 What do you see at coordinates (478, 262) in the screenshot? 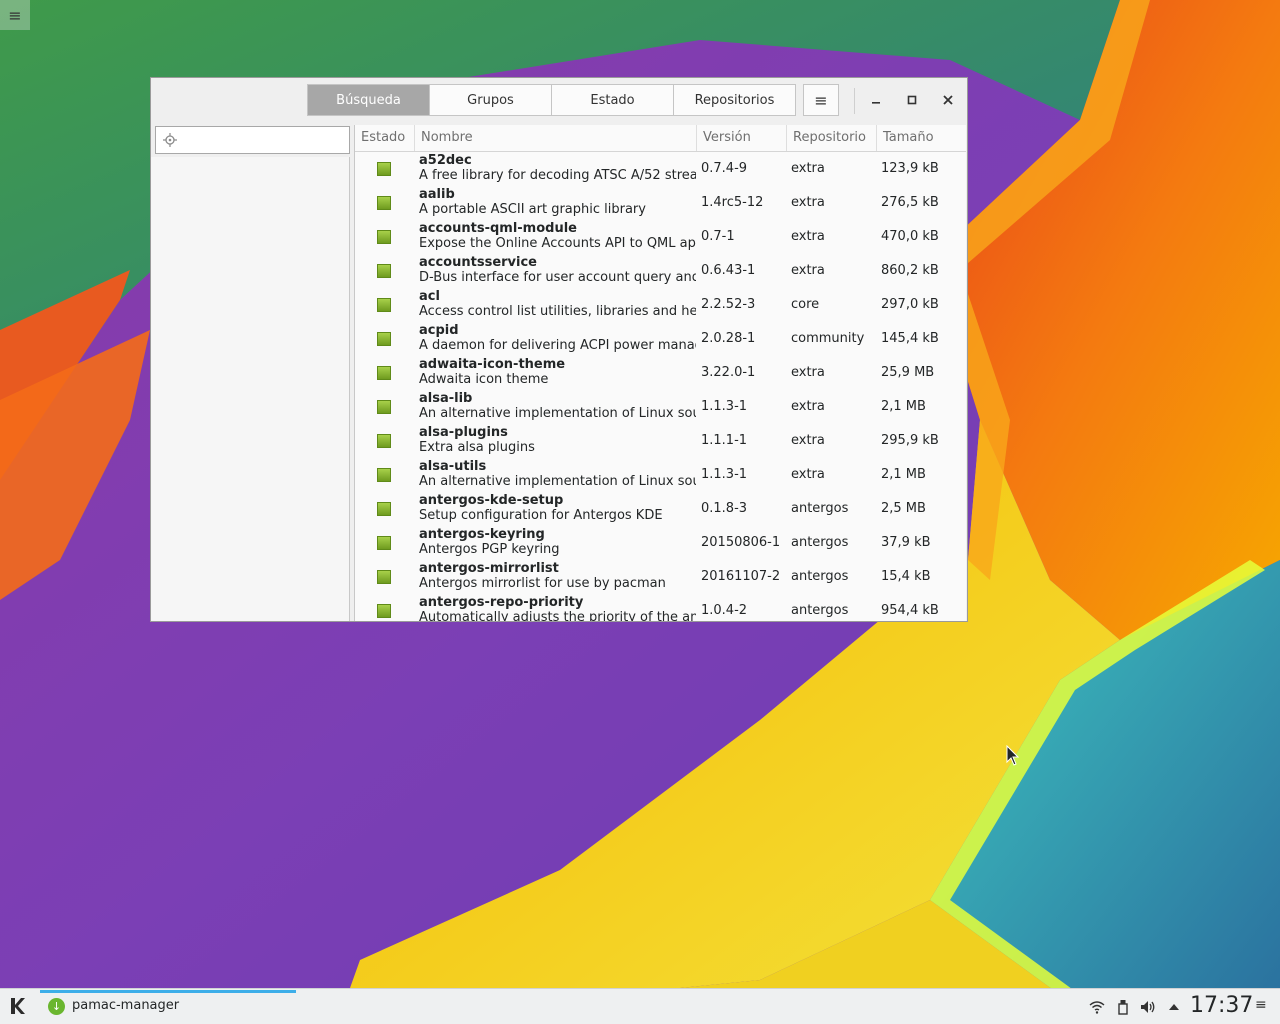
I see `package-name: accountsservice` at bounding box center [478, 262].